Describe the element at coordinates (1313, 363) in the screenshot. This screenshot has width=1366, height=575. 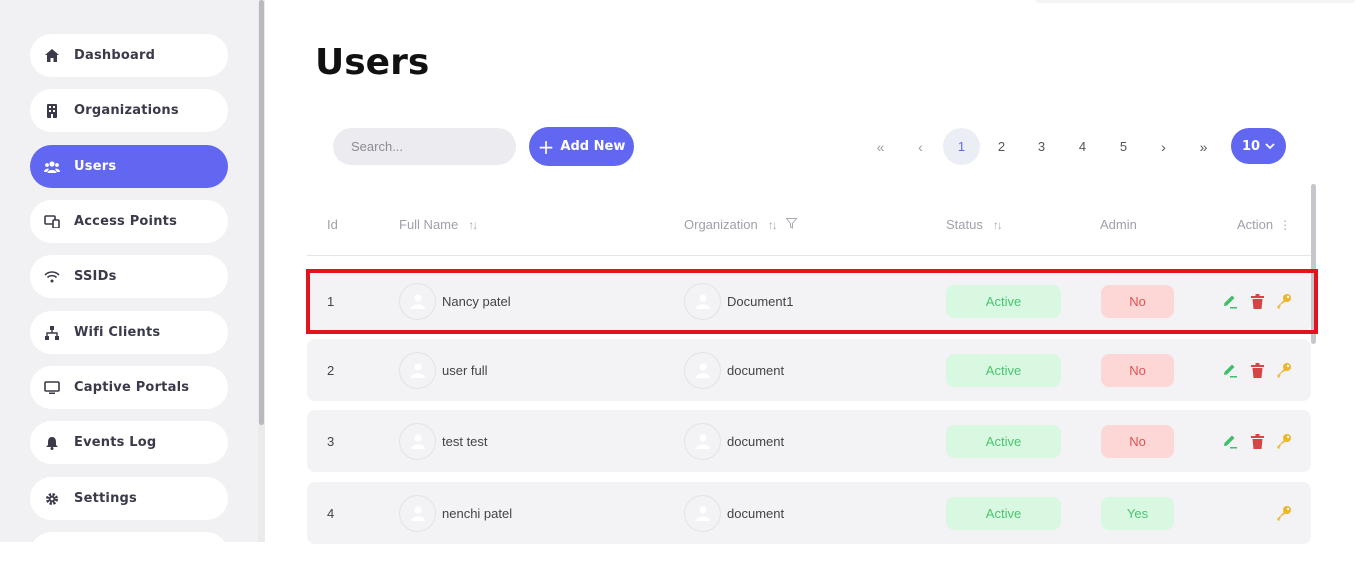
I see `table-scrollbar` at that location.